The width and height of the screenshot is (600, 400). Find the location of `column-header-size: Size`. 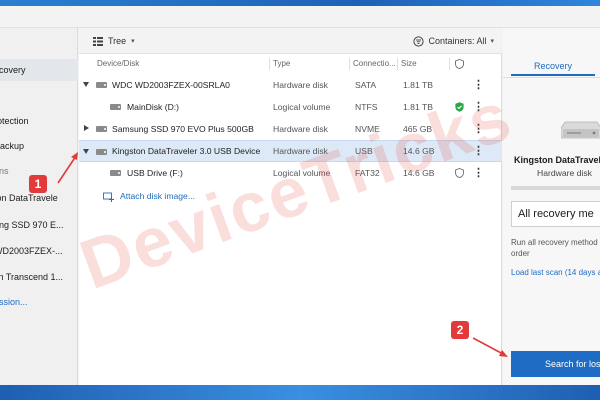

column-header-size: Size is located at coordinates (409, 64).